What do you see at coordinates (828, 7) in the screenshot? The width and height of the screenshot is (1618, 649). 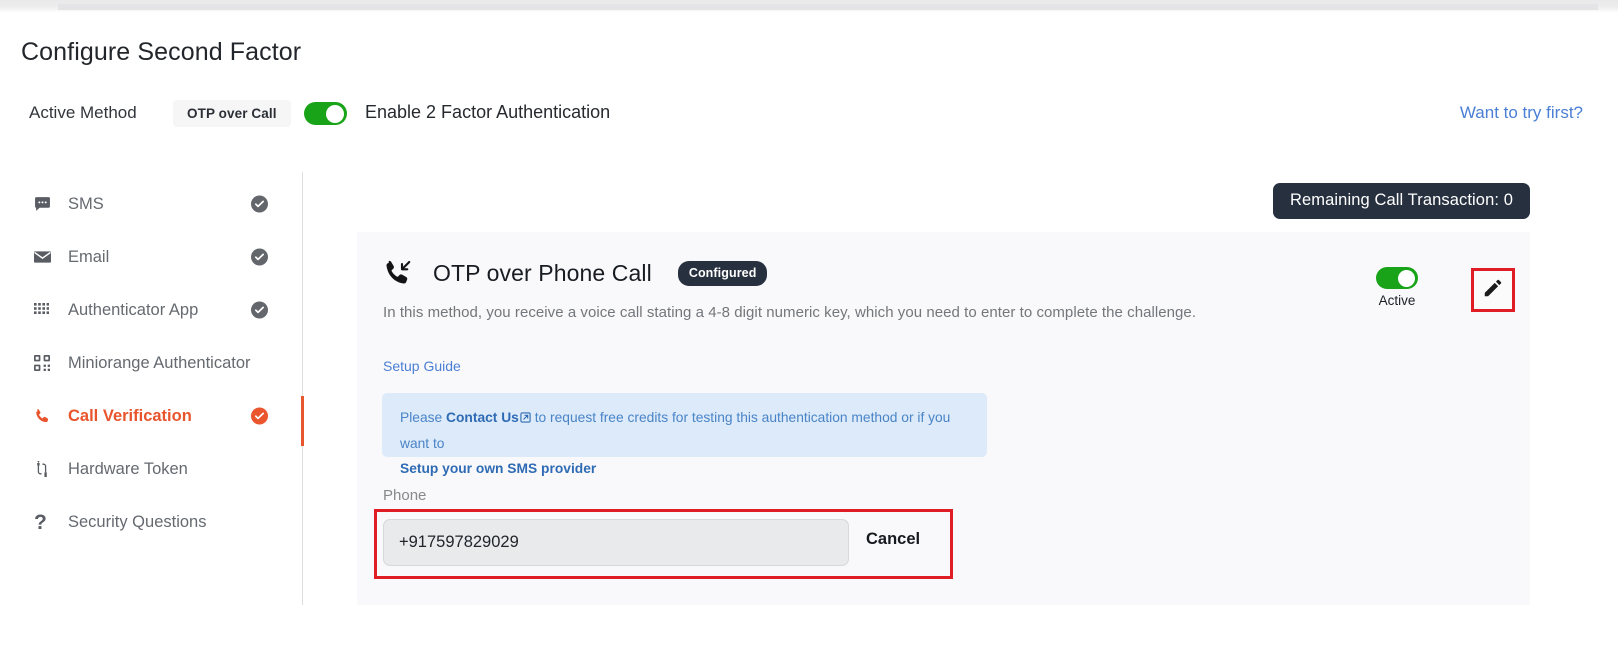 I see `top-strip-inner` at bounding box center [828, 7].